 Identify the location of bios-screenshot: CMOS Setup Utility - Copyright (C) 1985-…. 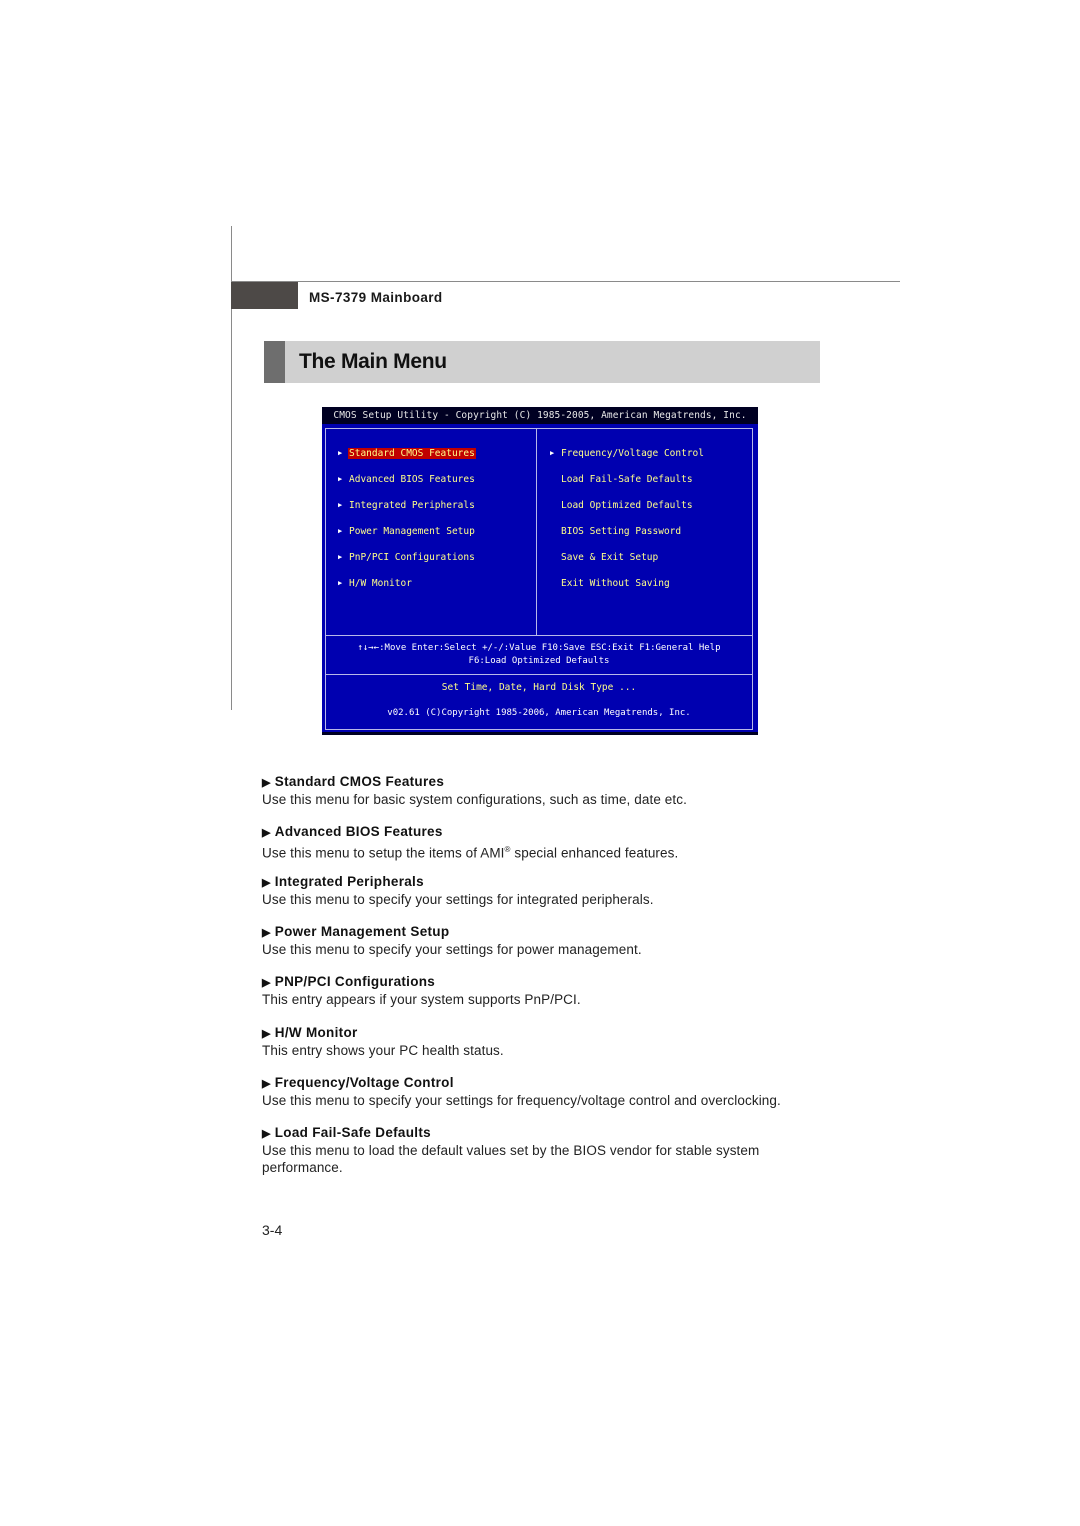
(540, 571).